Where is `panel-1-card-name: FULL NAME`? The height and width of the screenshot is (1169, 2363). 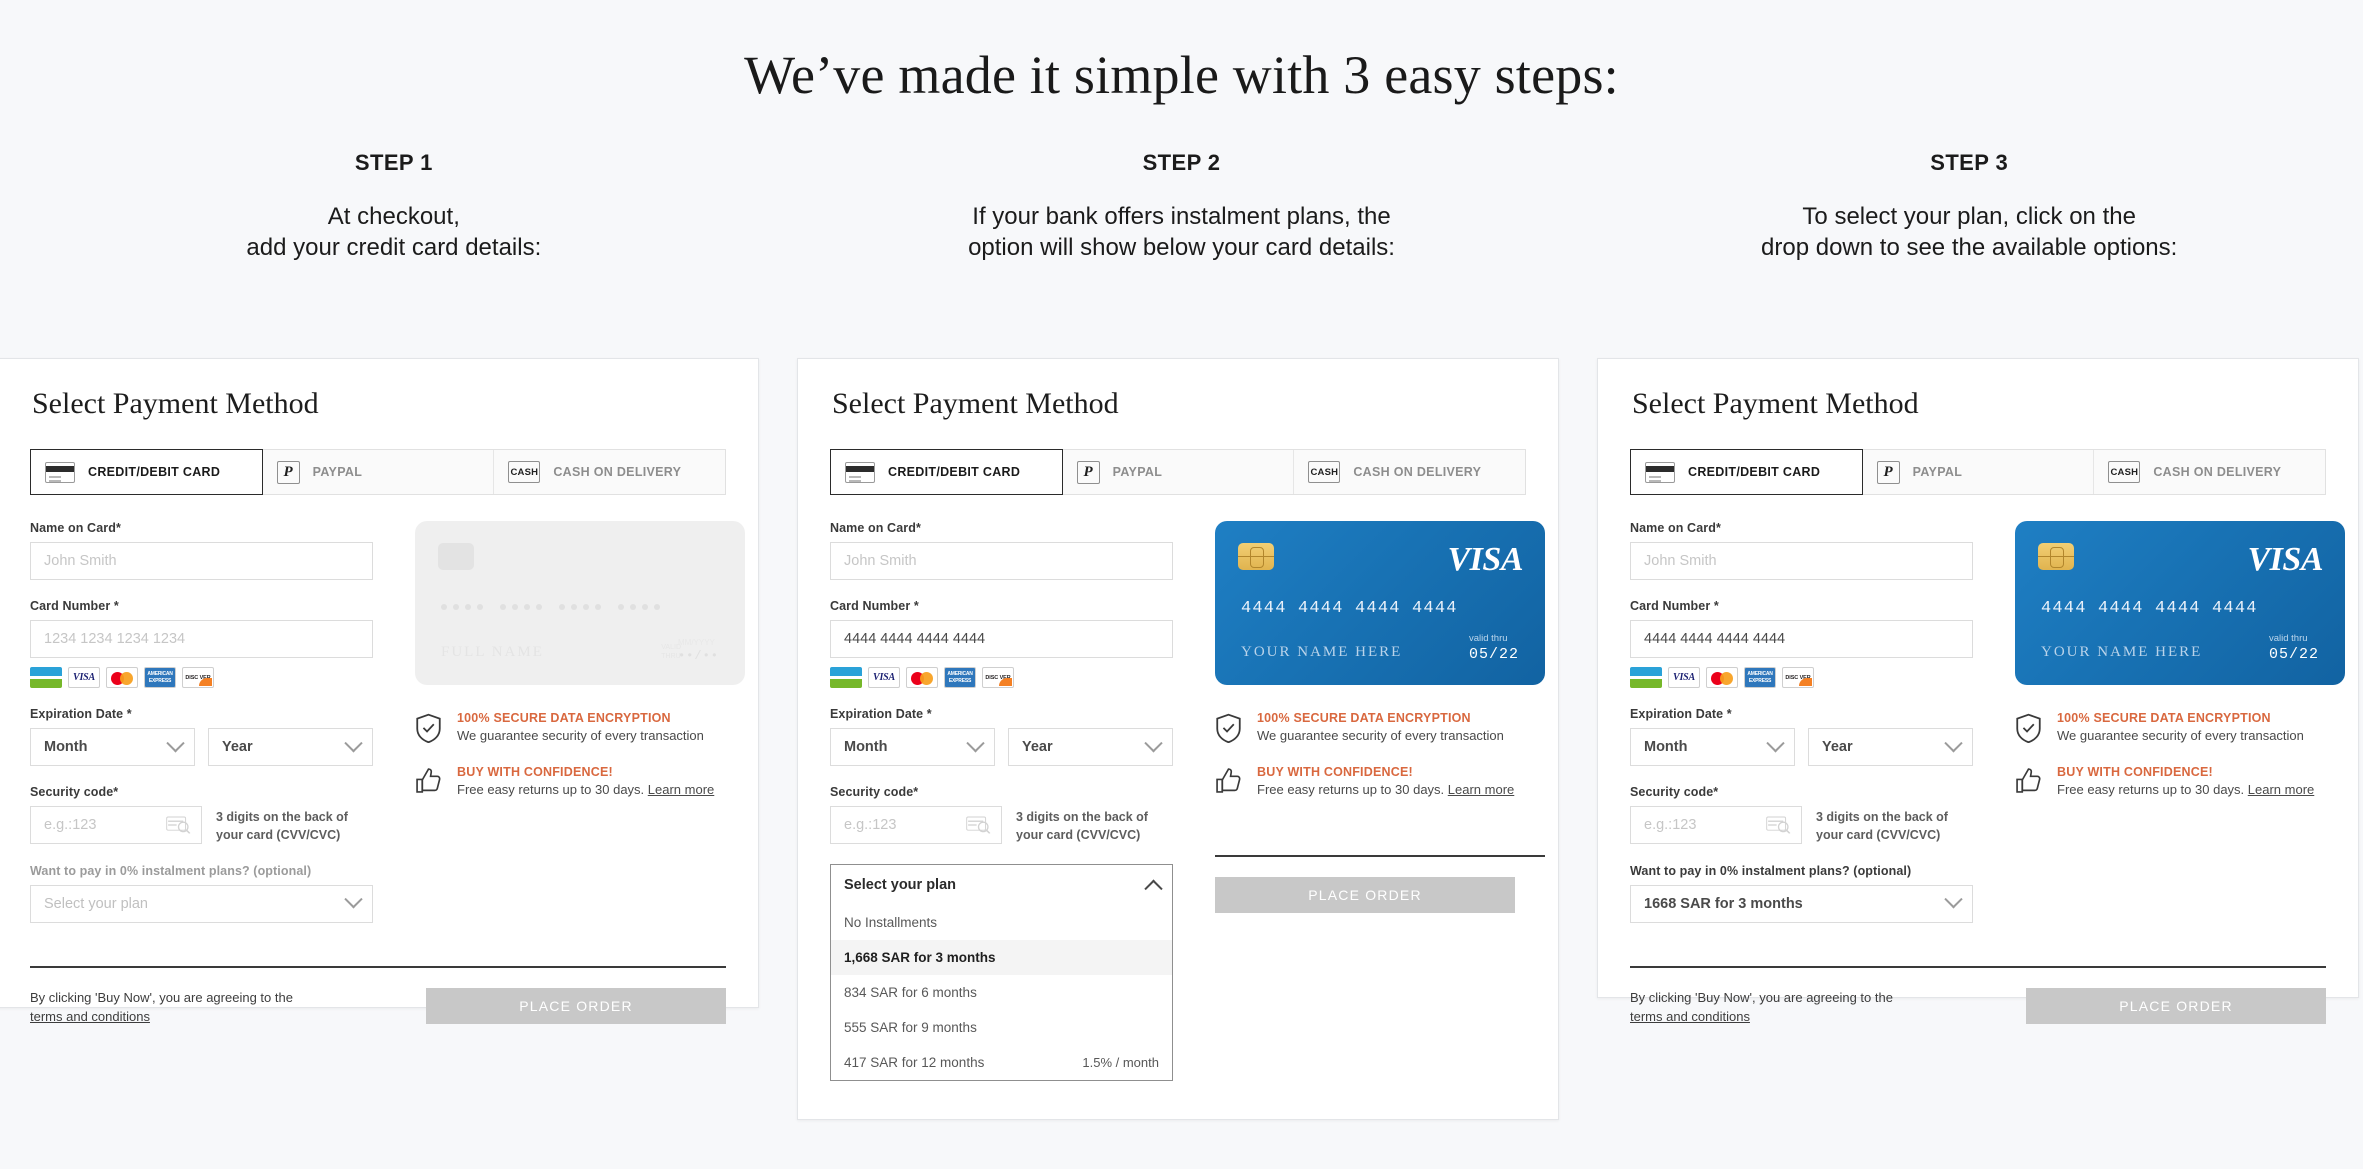
panel-1-card-name: FULL NAME is located at coordinates (492, 652).